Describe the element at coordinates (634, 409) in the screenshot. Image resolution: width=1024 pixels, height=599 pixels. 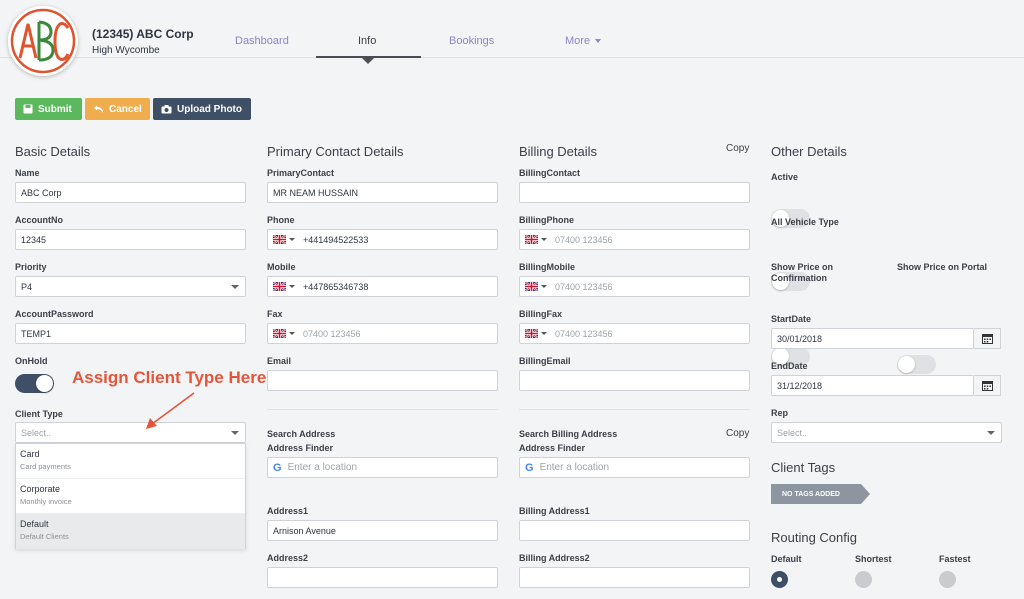
I see `divider` at that location.